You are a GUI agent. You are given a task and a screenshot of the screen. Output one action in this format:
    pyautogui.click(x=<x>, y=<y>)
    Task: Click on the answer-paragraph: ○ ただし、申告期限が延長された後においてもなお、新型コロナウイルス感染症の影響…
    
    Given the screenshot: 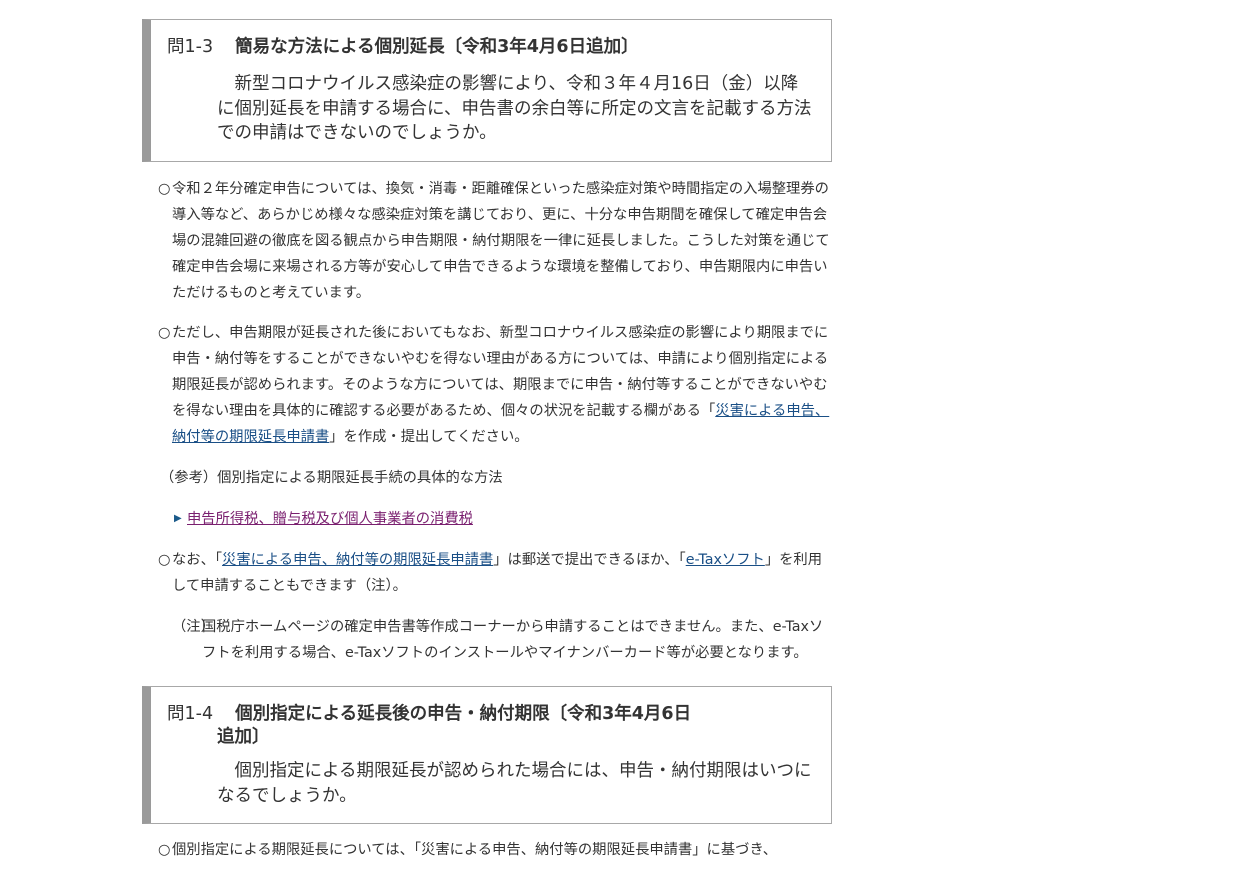 What is the action you would take?
    pyautogui.click(x=487, y=385)
    